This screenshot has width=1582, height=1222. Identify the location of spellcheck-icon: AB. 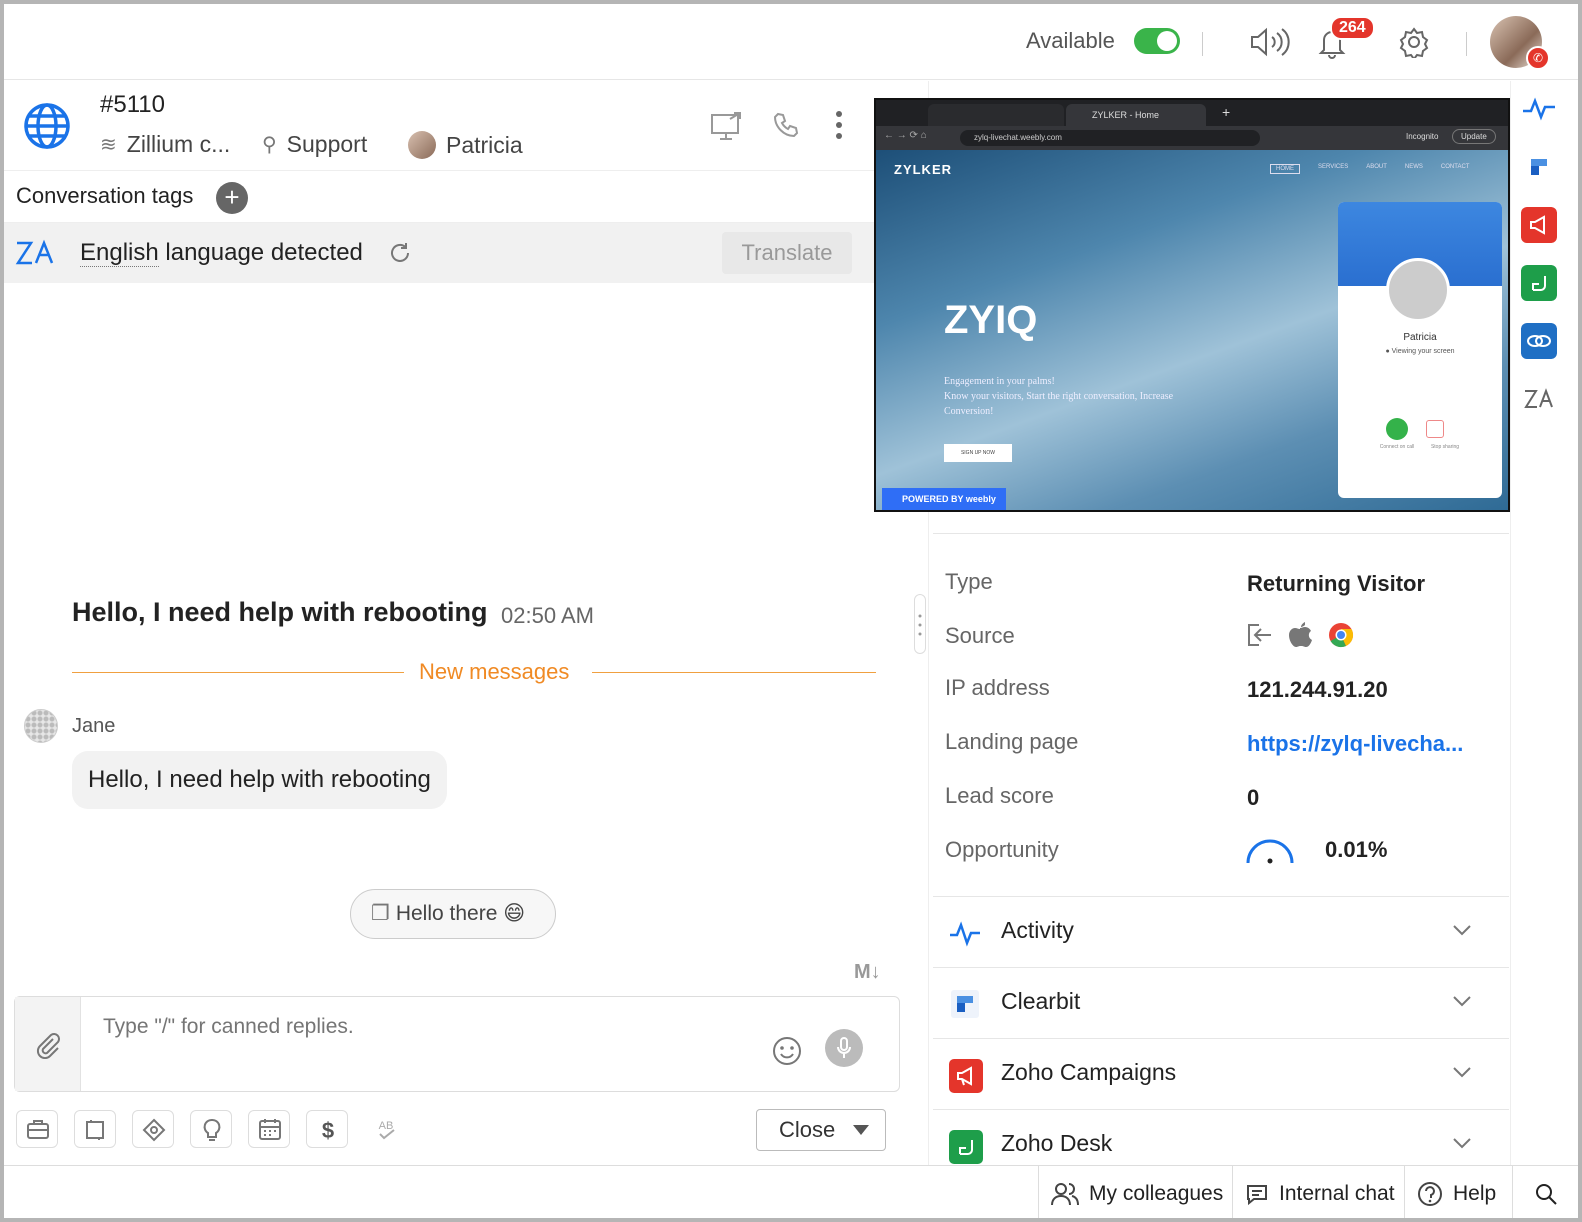
(387, 1130).